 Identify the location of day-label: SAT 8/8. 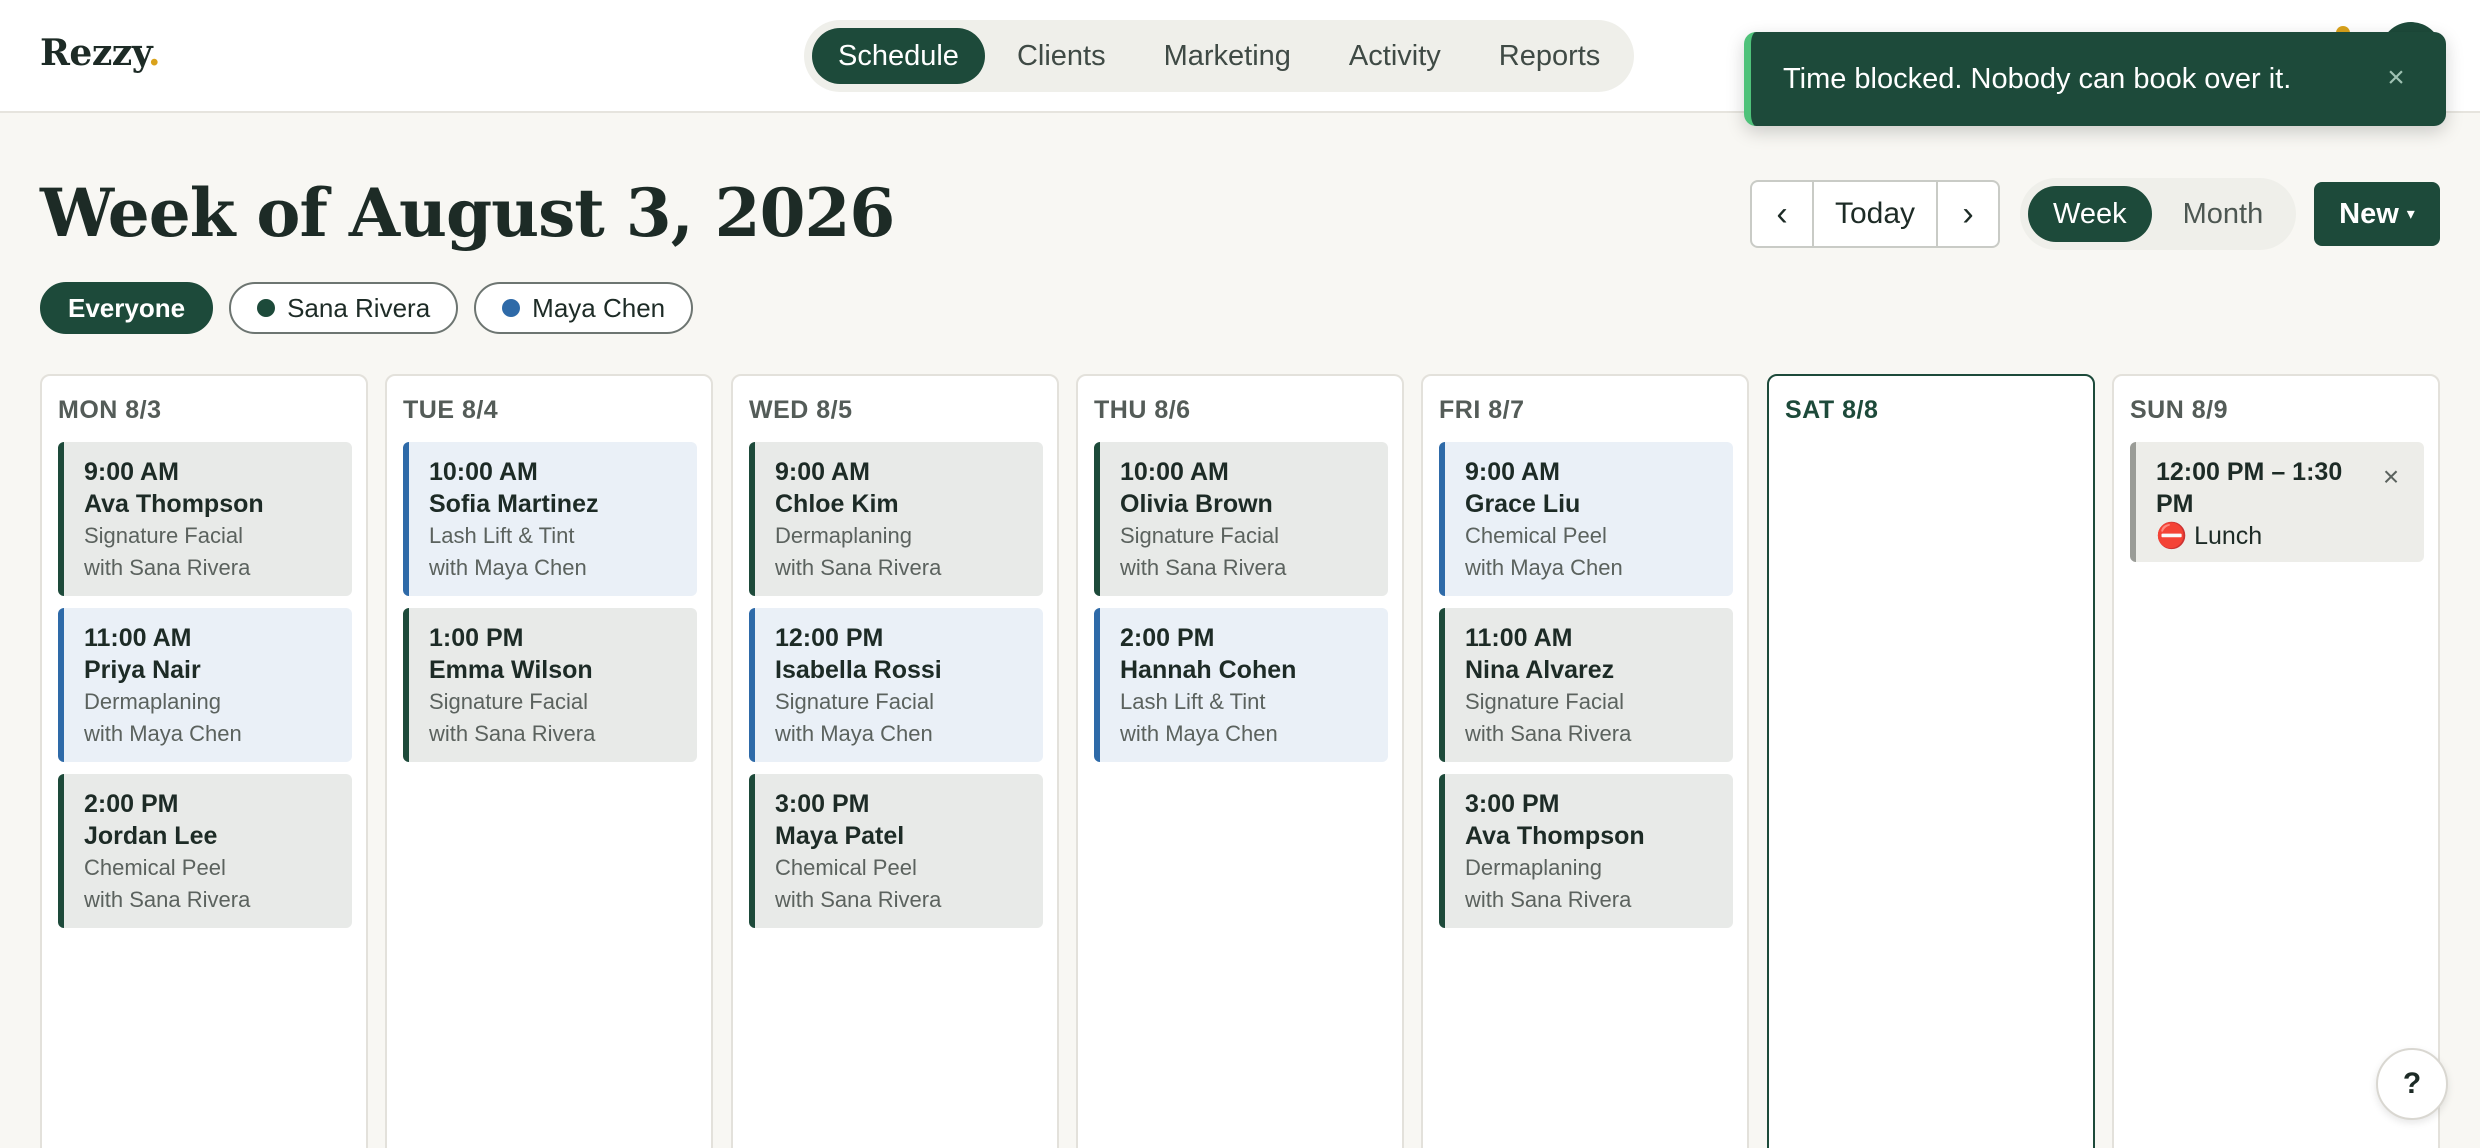
(1832, 410).